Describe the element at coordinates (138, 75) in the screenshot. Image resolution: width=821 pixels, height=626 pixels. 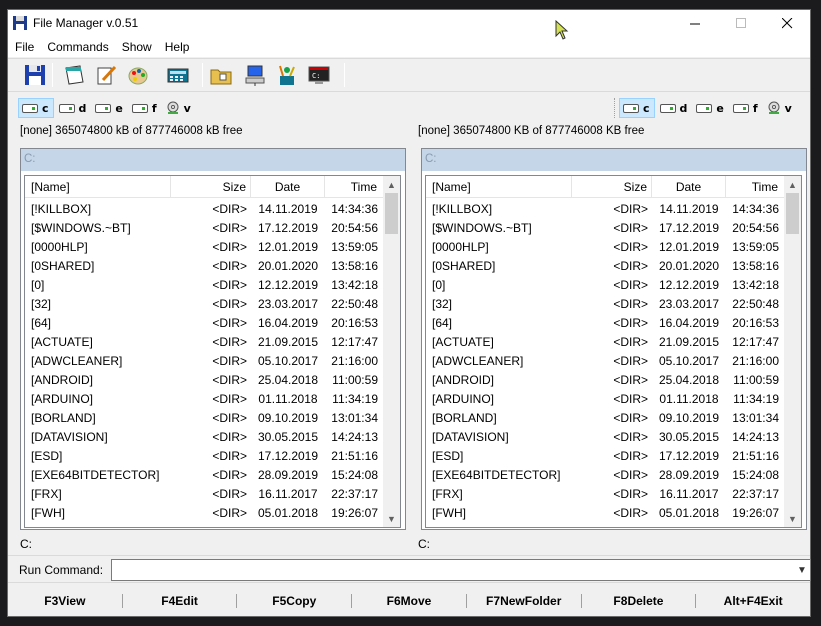
I see `paint-palette-icon` at that location.